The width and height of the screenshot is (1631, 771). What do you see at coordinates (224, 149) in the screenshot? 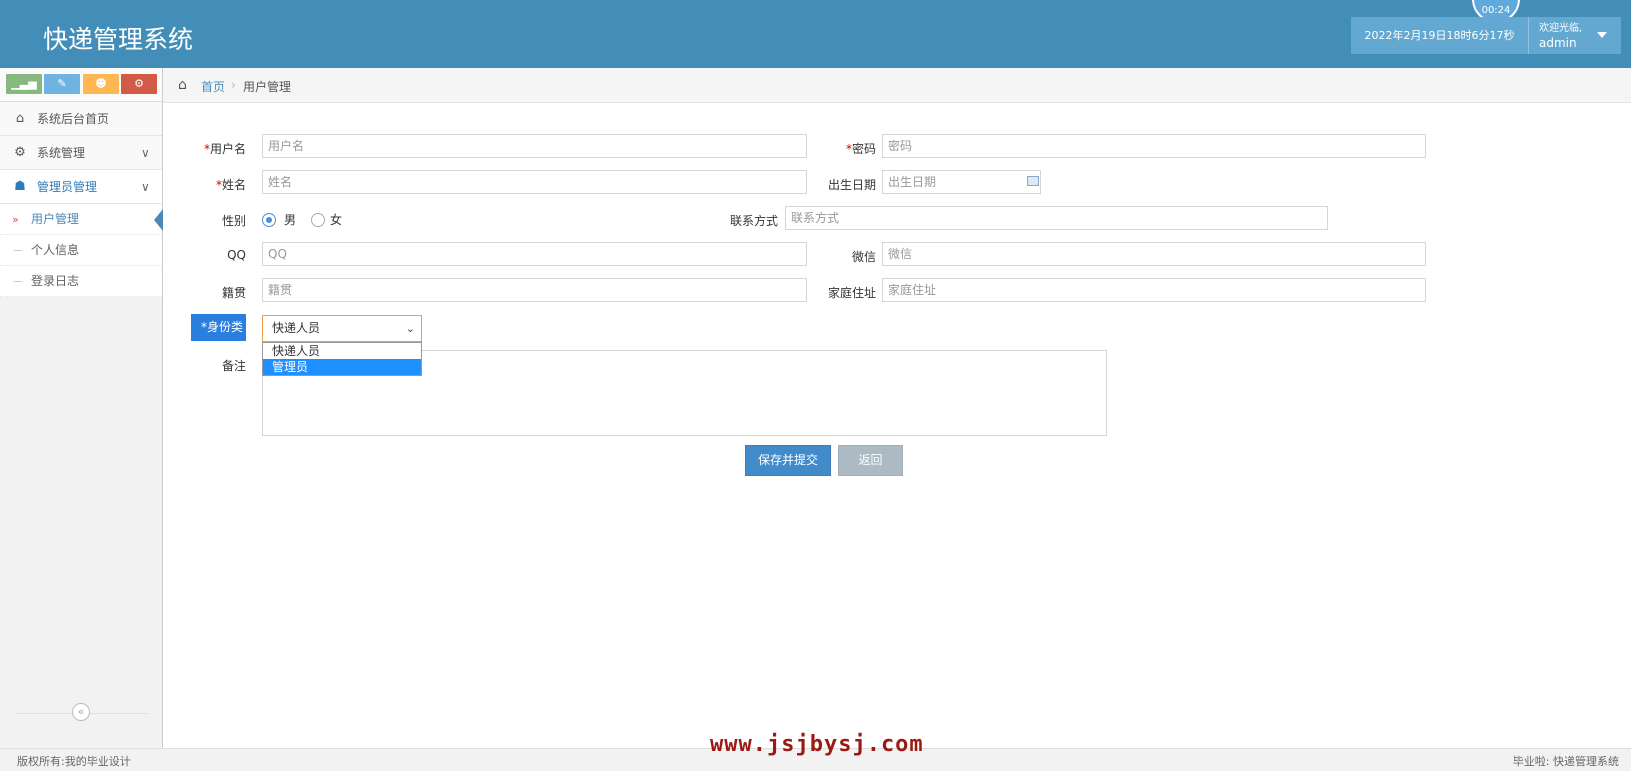
I see `username-label: *用户名` at bounding box center [224, 149].